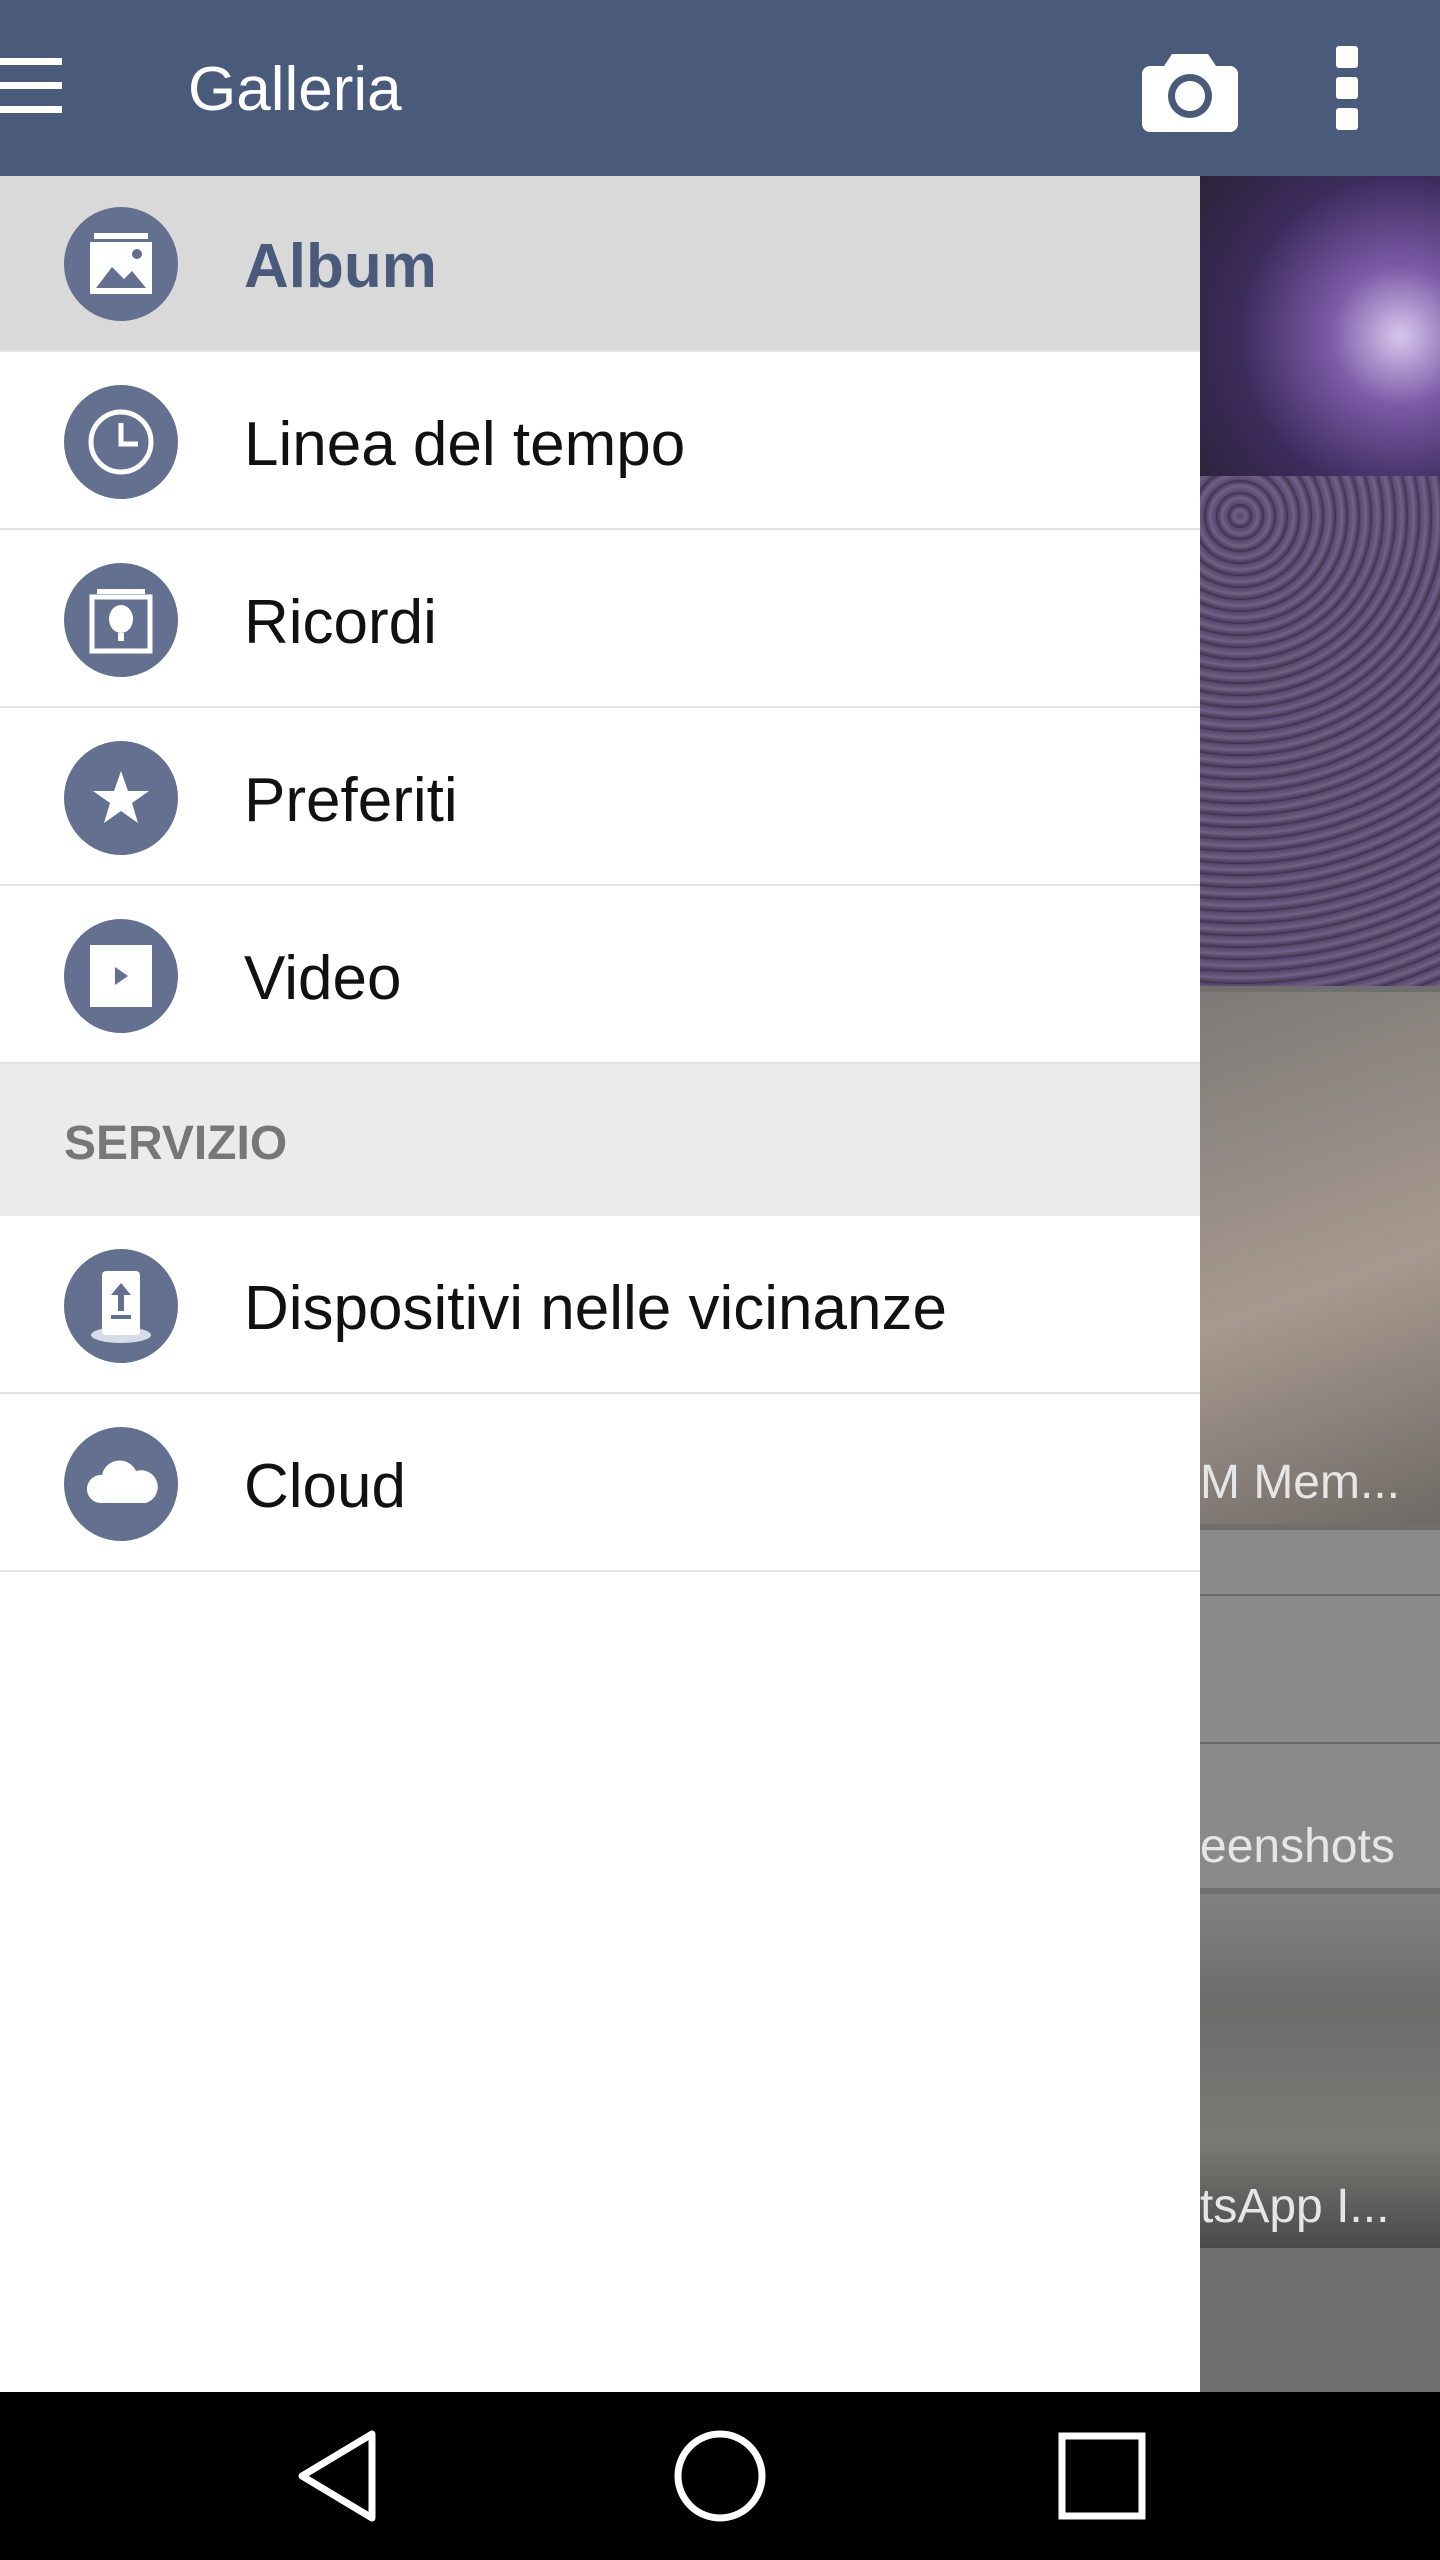 The image size is (1440, 2560). Describe the element at coordinates (1102, 2476) in the screenshot. I see `recents-square-icon` at that location.